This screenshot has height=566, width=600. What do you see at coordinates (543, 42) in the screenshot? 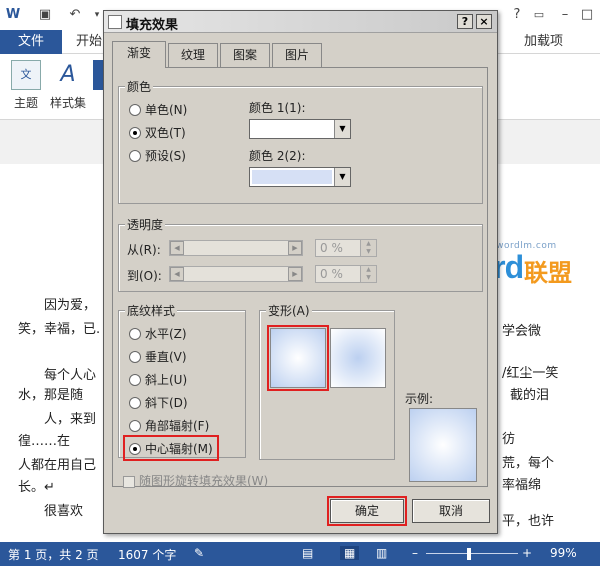
I see `tab-addins: 加载项` at bounding box center [543, 42].